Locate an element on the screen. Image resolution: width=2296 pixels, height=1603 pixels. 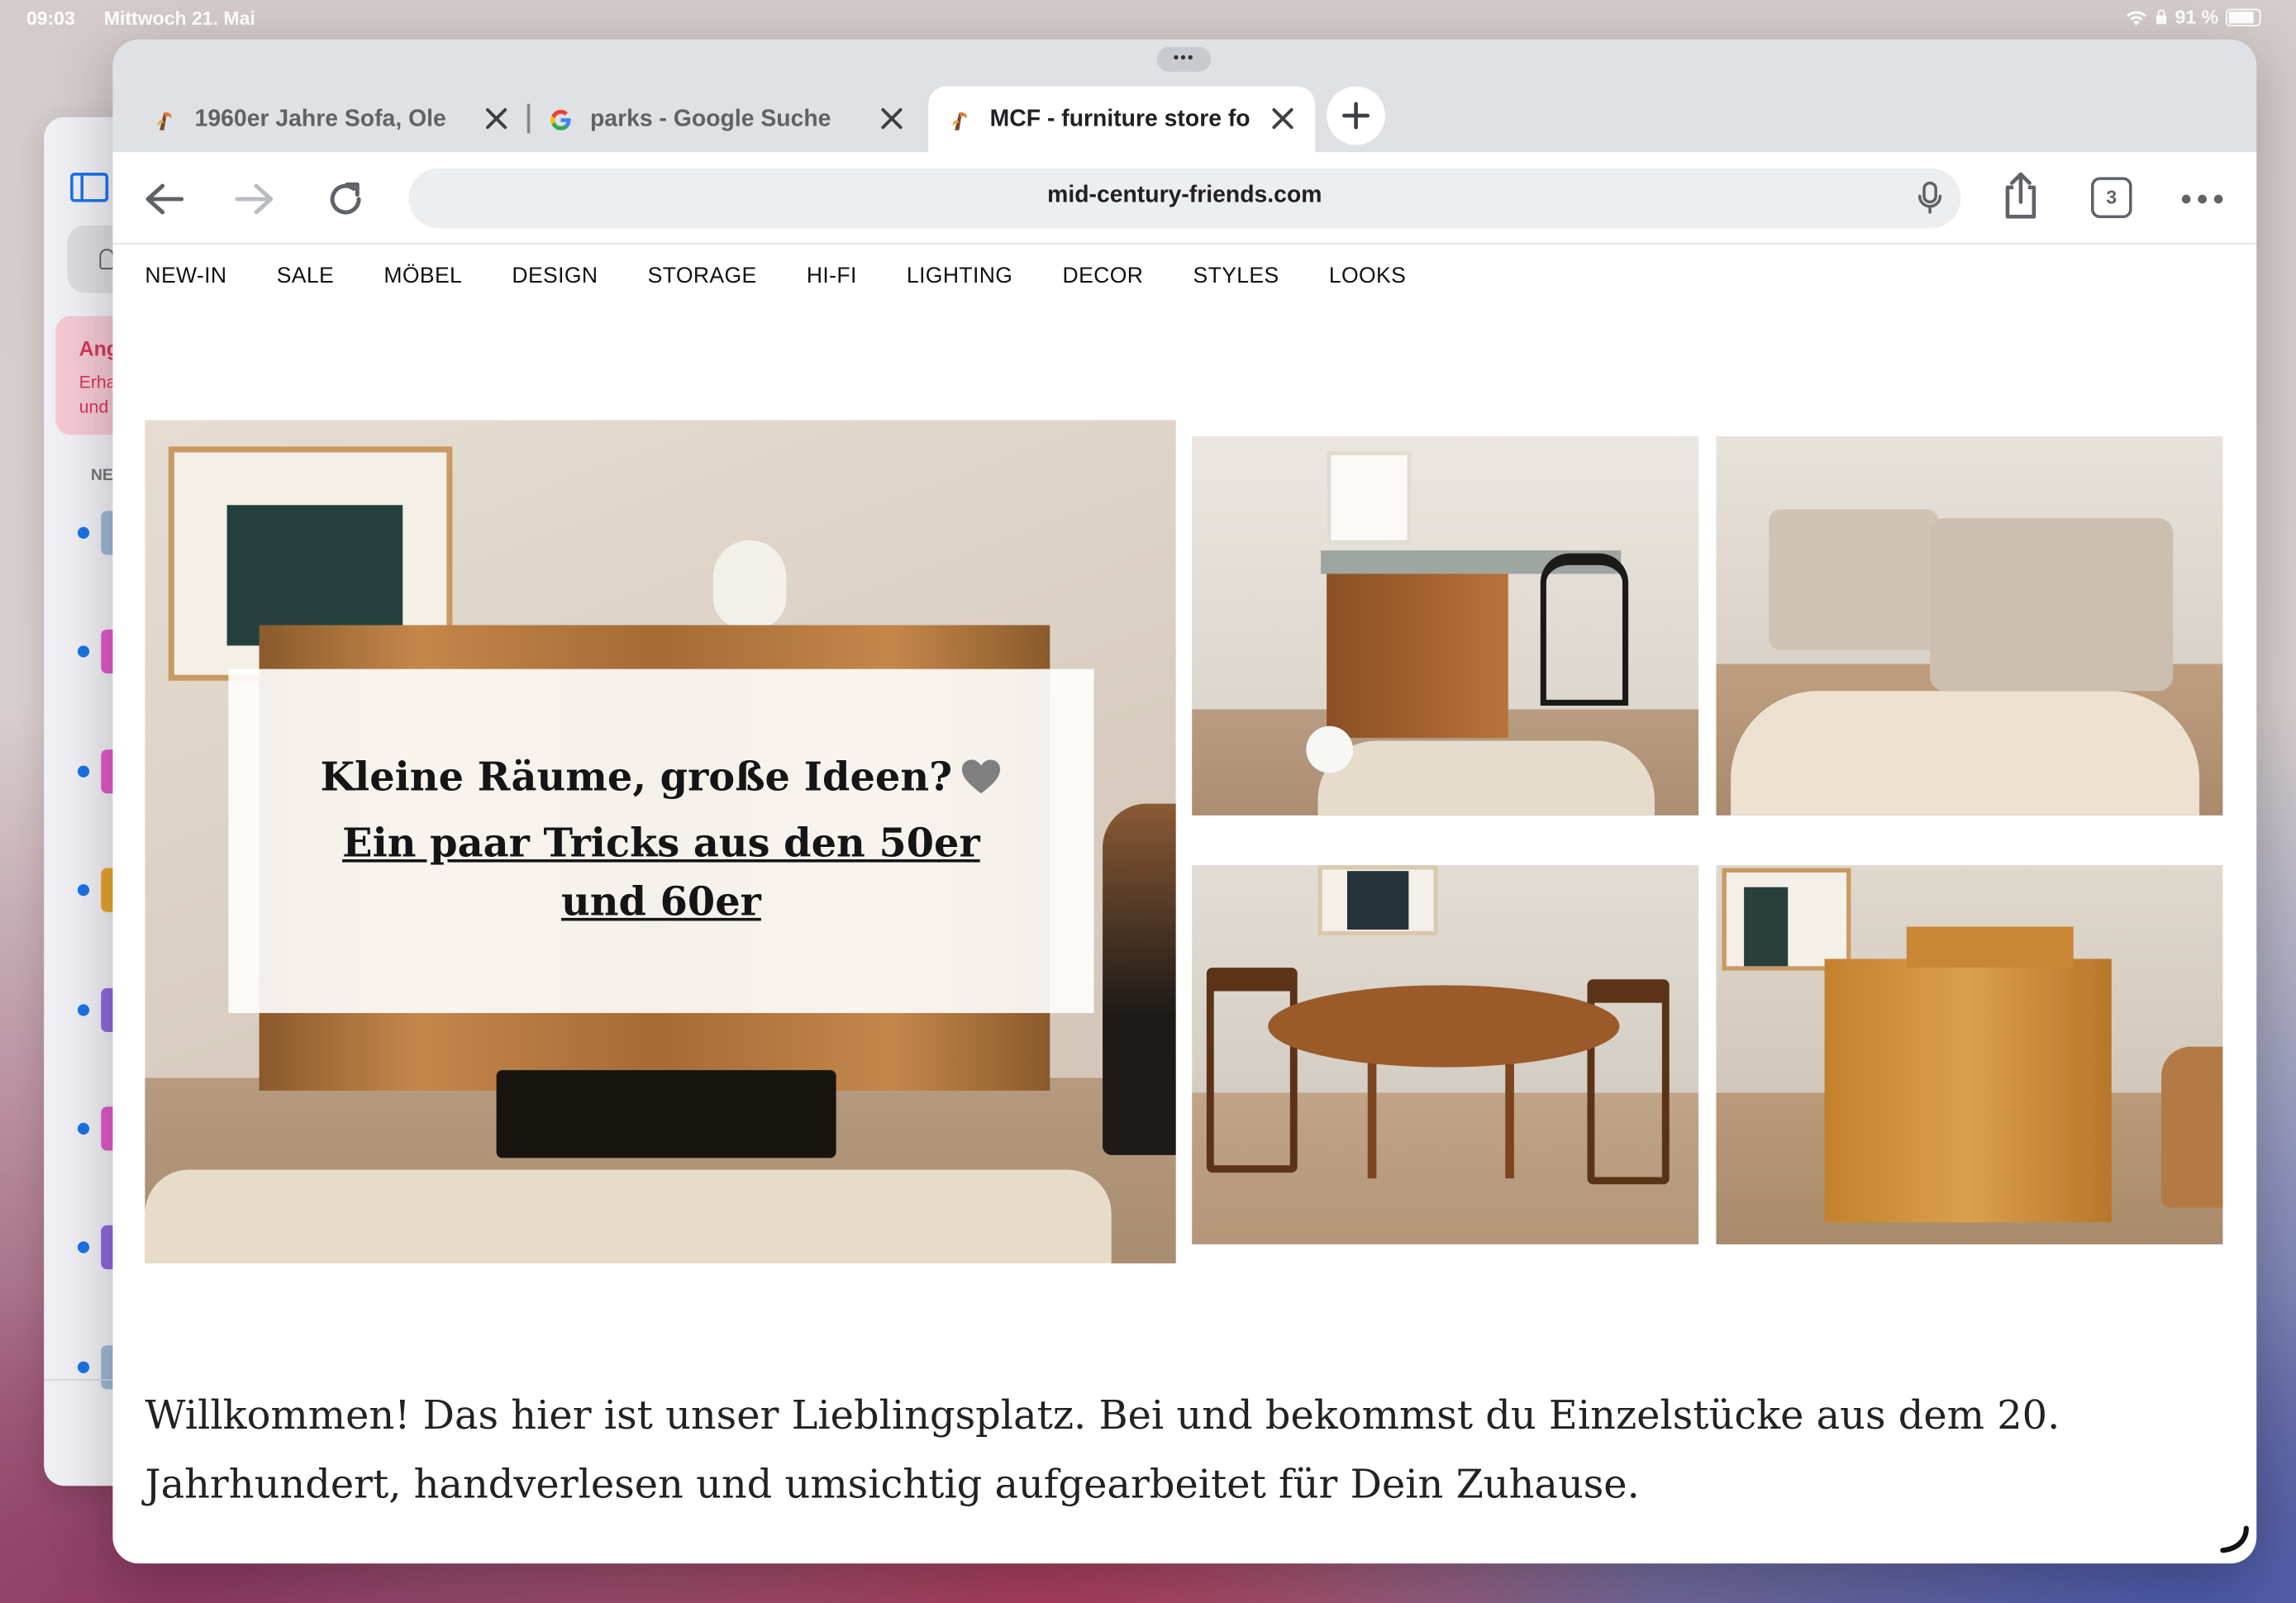
reload-icon is located at coordinates (345, 198).